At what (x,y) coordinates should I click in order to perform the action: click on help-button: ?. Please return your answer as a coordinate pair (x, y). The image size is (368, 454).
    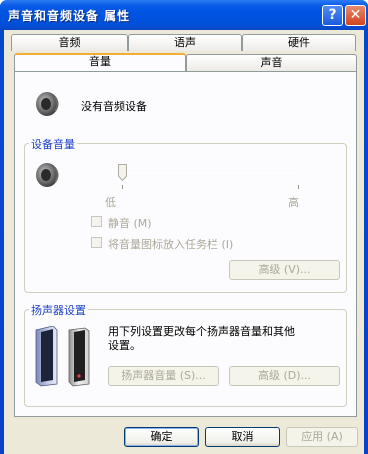
    Looking at the image, I should click on (332, 15).